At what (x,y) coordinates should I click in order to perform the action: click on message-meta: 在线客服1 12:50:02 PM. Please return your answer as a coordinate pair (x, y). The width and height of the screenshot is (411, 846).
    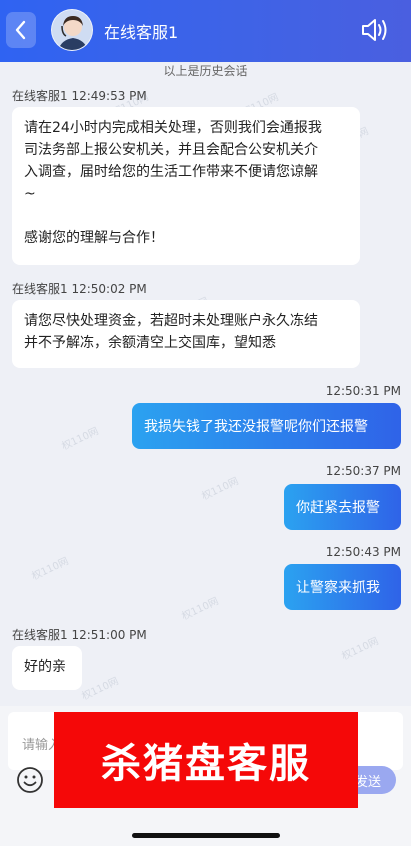
    Looking at the image, I should click on (79, 289).